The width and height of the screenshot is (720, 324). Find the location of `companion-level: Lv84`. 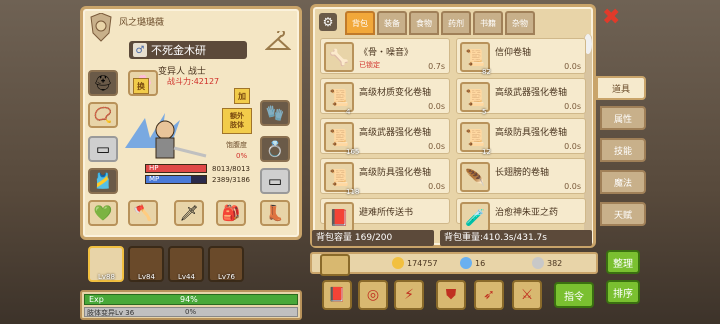

companion-level: Lv84 is located at coordinates (146, 277).